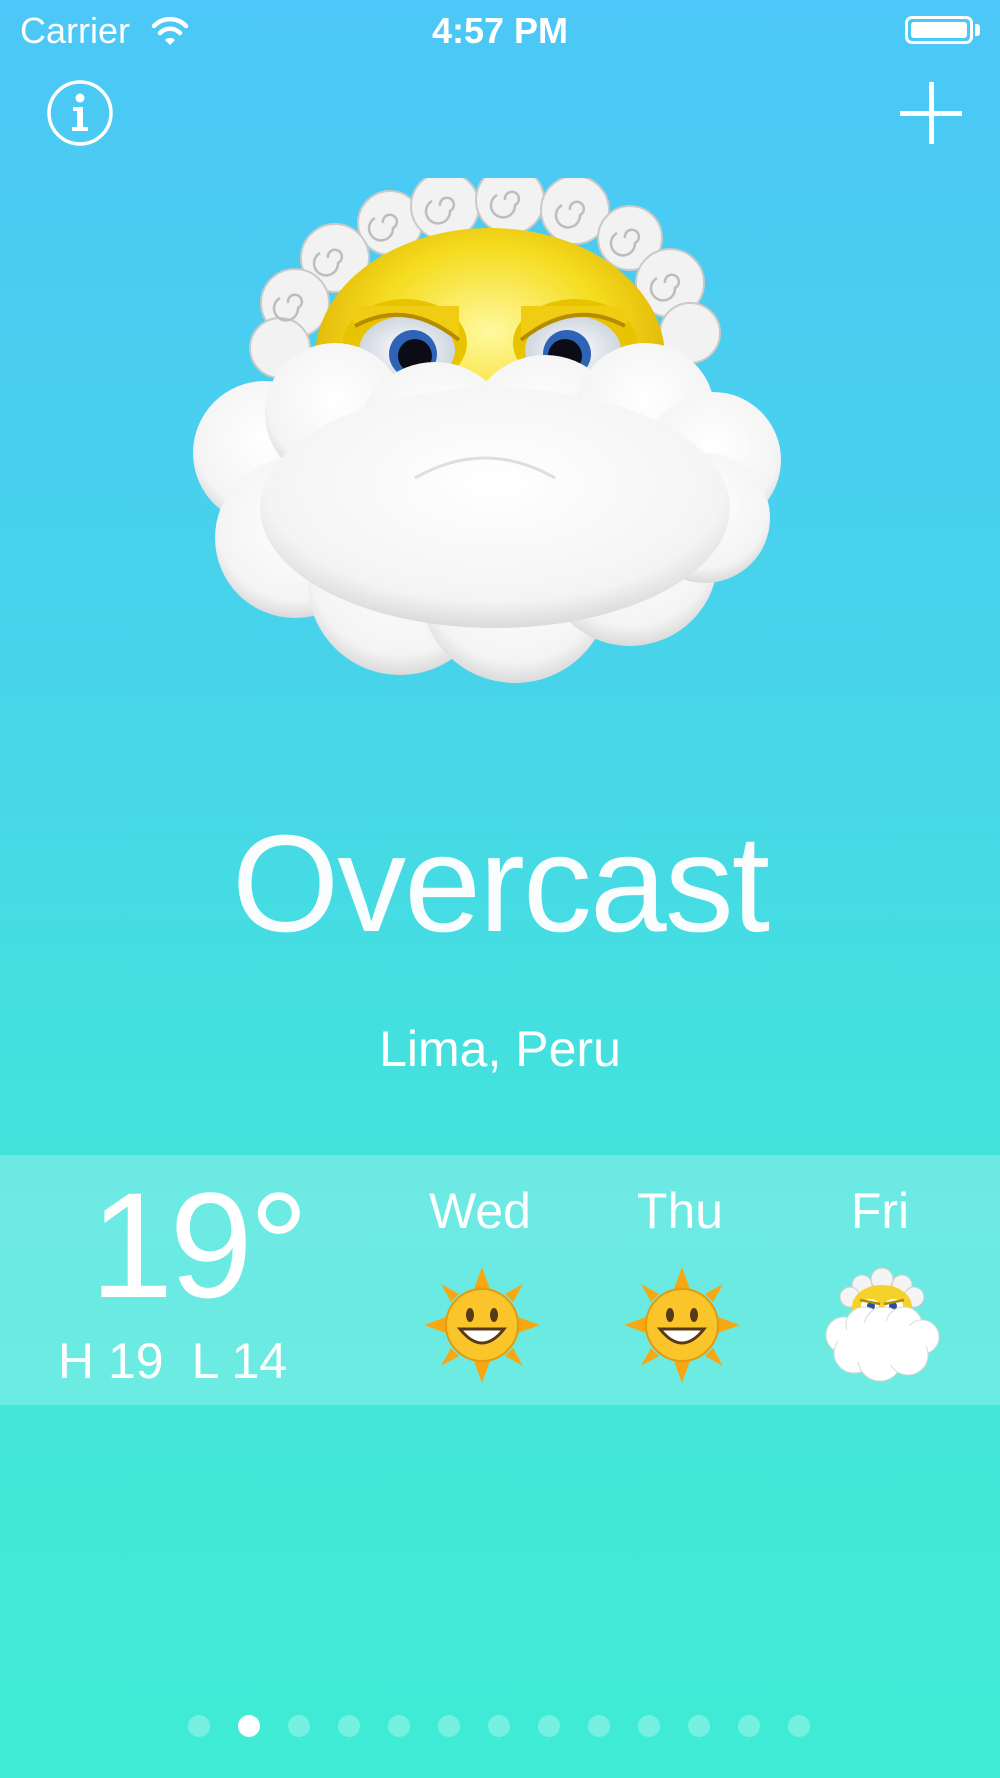 Image resolution: width=1000 pixels, height=1778 pixels. What do you see at coordinates (480, 1211) in the screenshot?
I see `forecast-day-wed: Wed` at bounding box center [480, 1211].